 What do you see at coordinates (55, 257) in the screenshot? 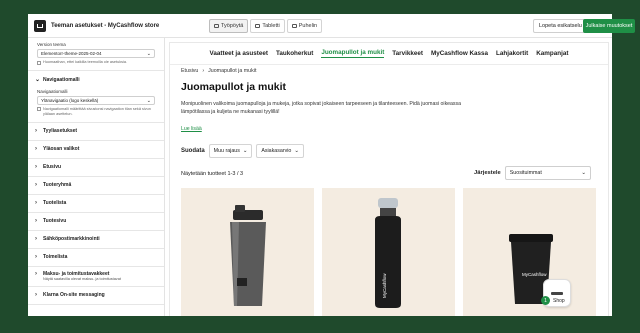
I see `sidebar-item-label: Toimelista` at bounding box center [55, 257].